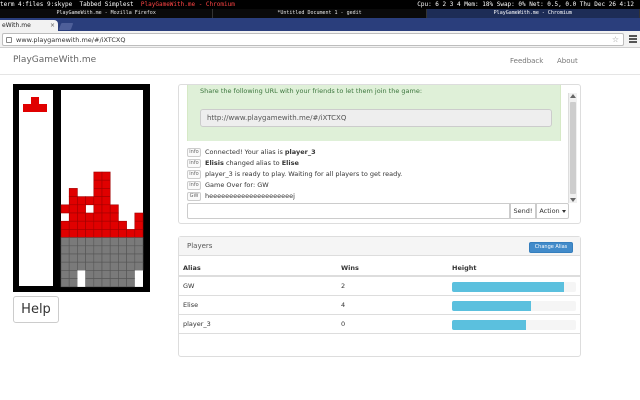 The height and width of the screenshot is (400, 640). I want to click on scroll-thumb, so click(573, 148).